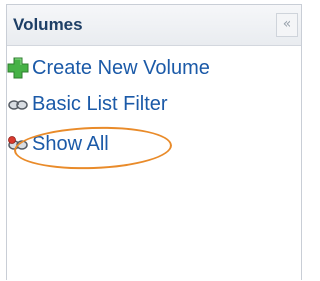  I want to click on basic-list-filter-link: Basic List Filter, so click(87, 104).